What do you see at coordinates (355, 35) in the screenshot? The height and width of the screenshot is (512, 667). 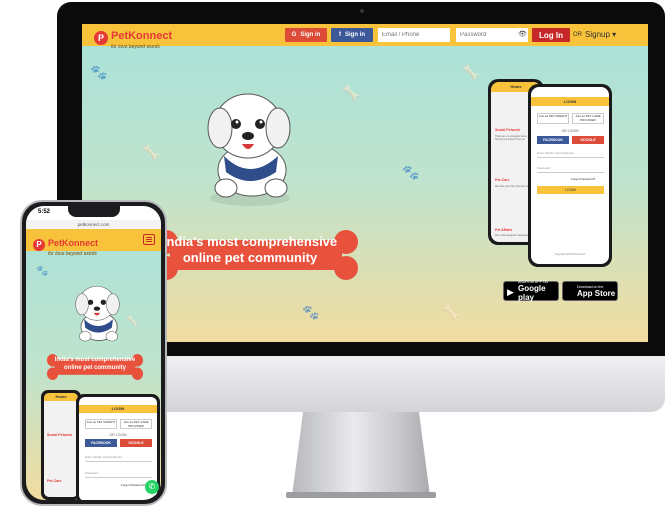 I see `facebook-signin-label: Sign in` at bounding box center [355, 35].